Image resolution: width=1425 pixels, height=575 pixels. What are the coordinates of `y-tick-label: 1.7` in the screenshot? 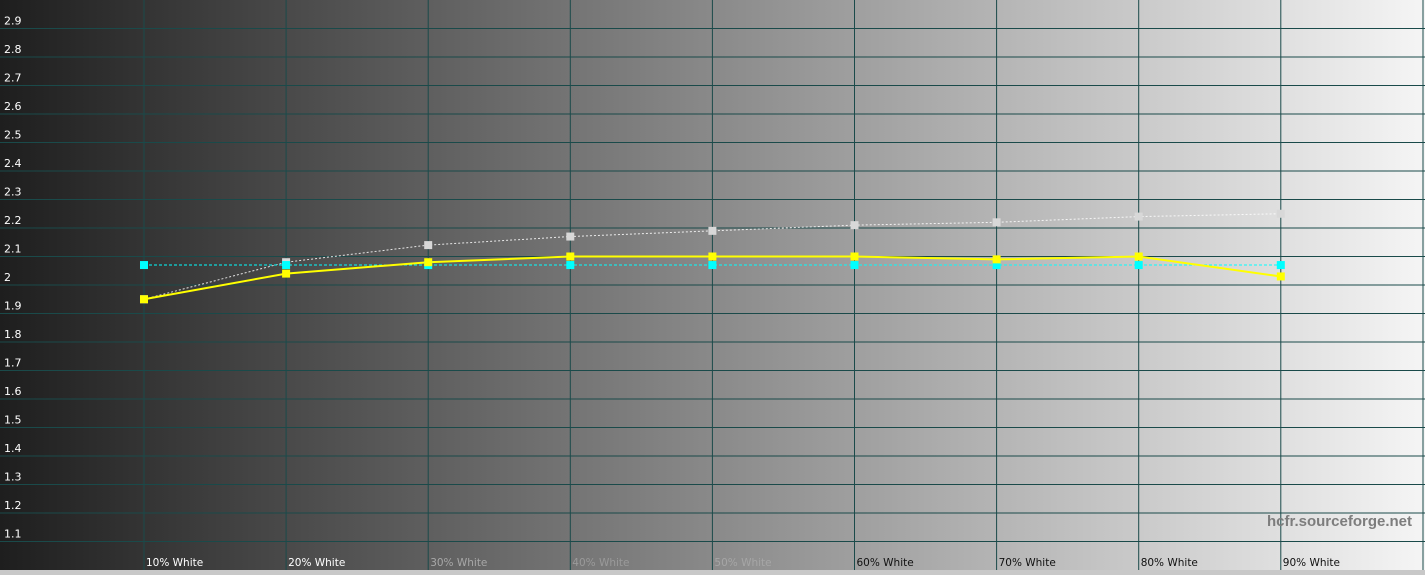 It's located at (13, 363).